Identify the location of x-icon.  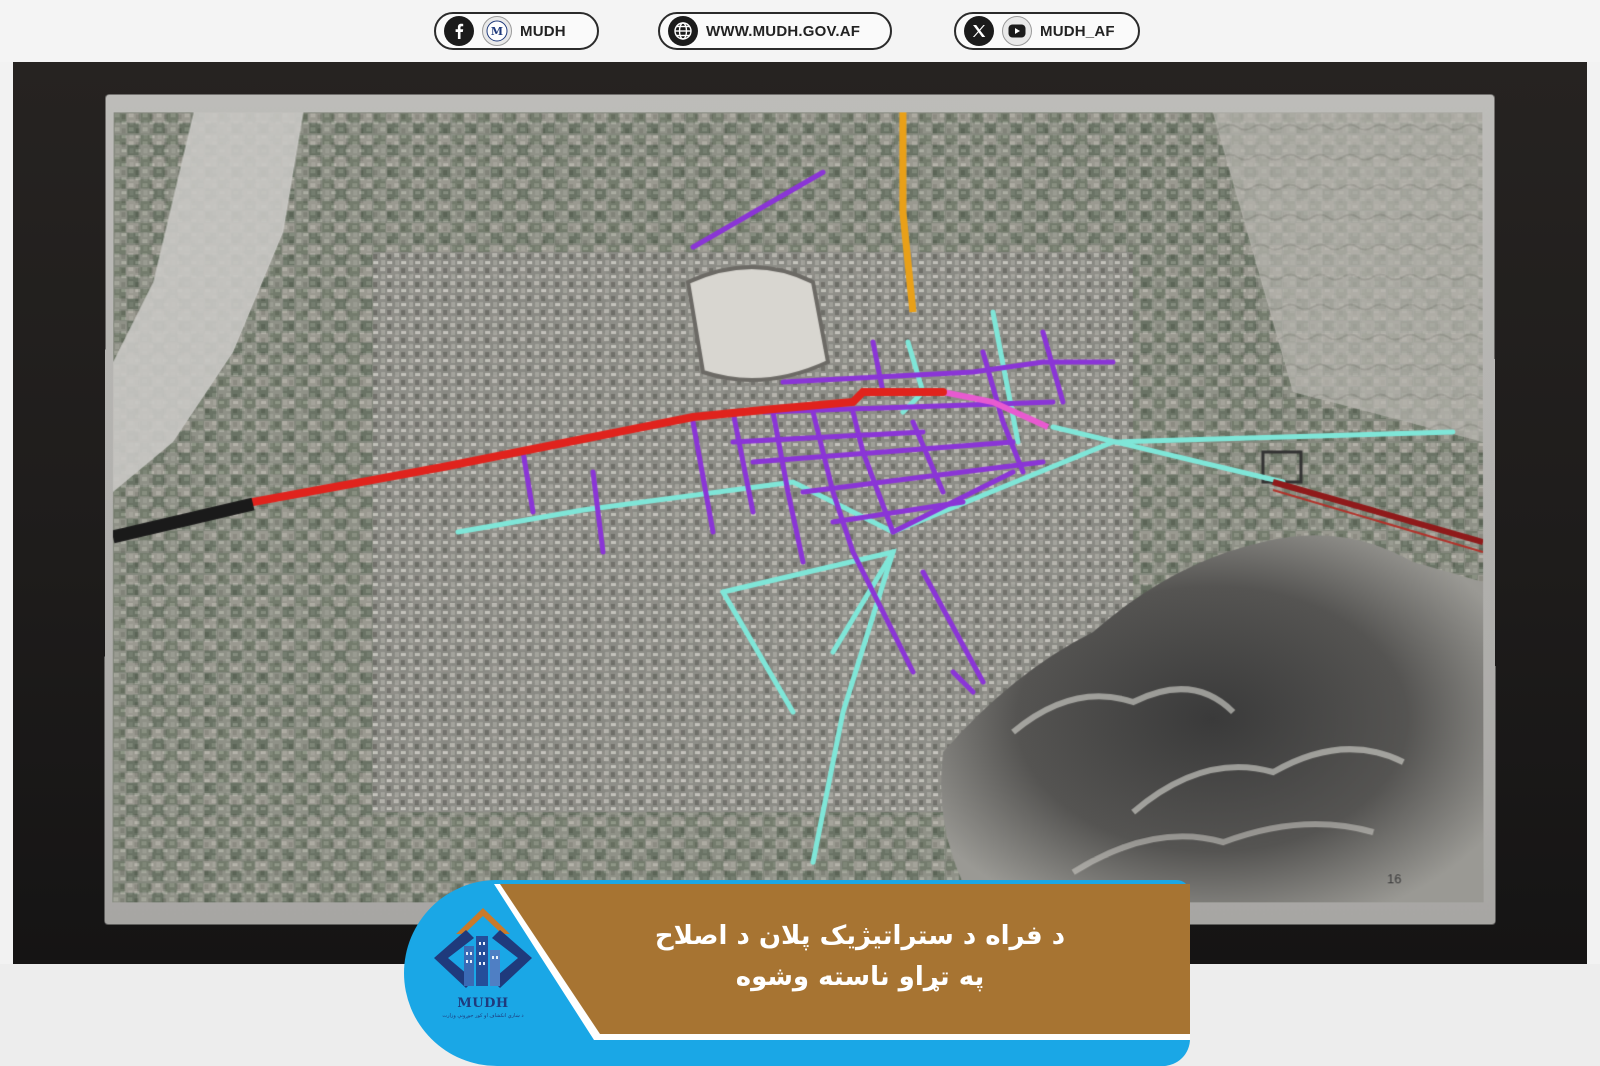
(979, 31).